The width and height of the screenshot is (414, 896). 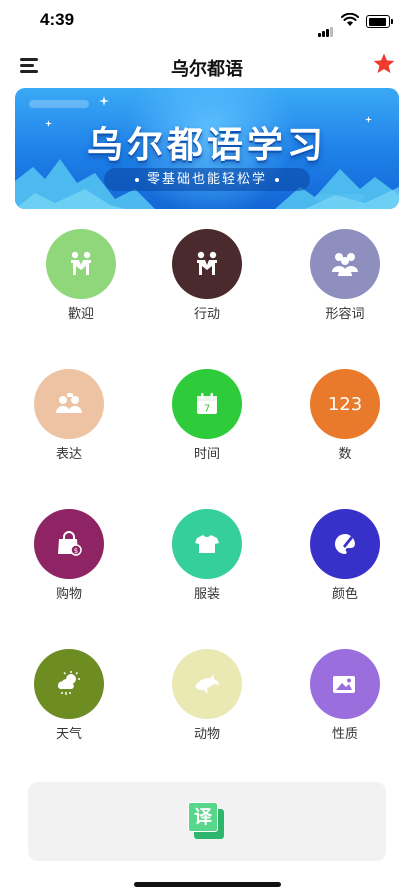 I want to click on battery-icon, so click(x=379, y=21).